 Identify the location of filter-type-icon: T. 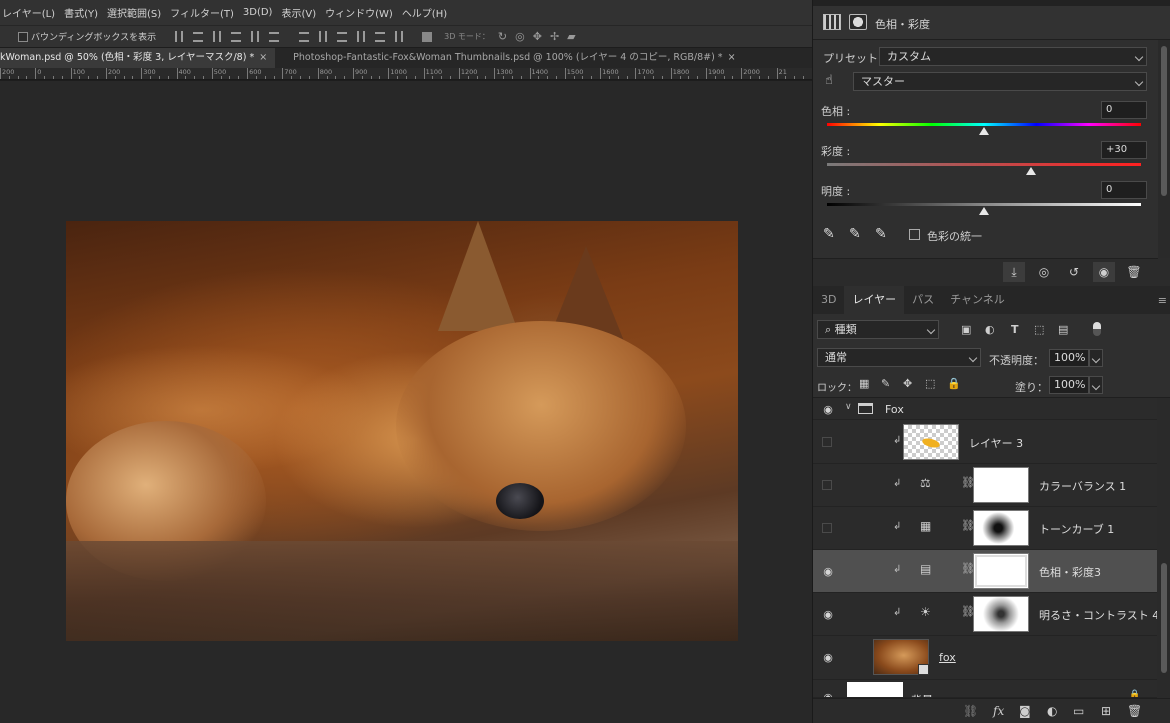
(1015, 329).